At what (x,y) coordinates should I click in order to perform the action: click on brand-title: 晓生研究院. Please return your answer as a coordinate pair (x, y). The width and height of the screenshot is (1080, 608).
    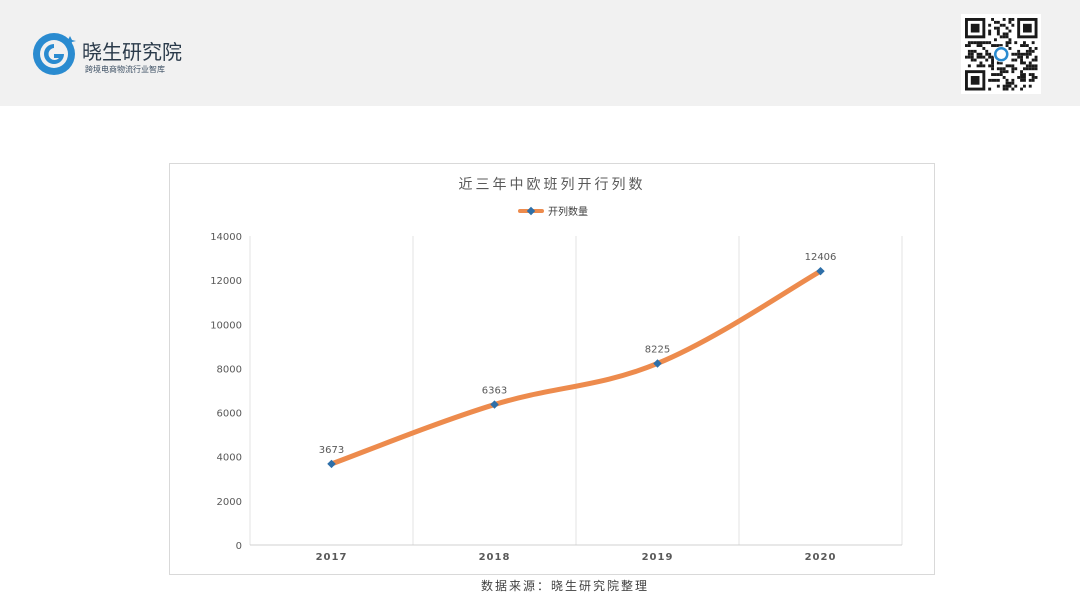
    Looking at the image, I should click on (132, 52).